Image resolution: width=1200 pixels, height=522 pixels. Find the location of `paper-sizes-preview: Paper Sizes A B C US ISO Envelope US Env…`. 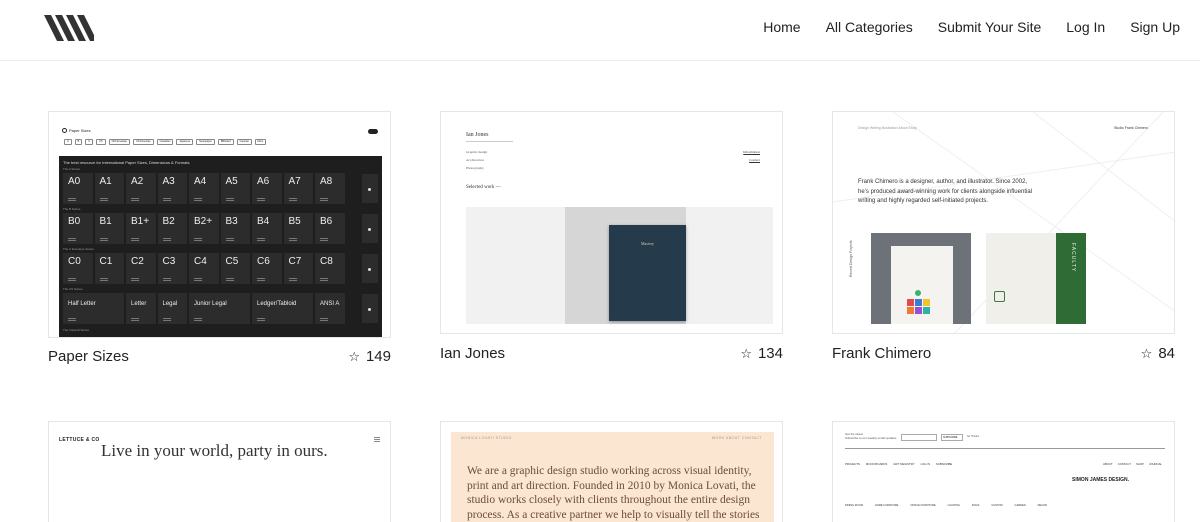

paper-sizes-preview: Paper Sizes A B C US ISO Envelope US Env… is located at coordinates (220, 229).